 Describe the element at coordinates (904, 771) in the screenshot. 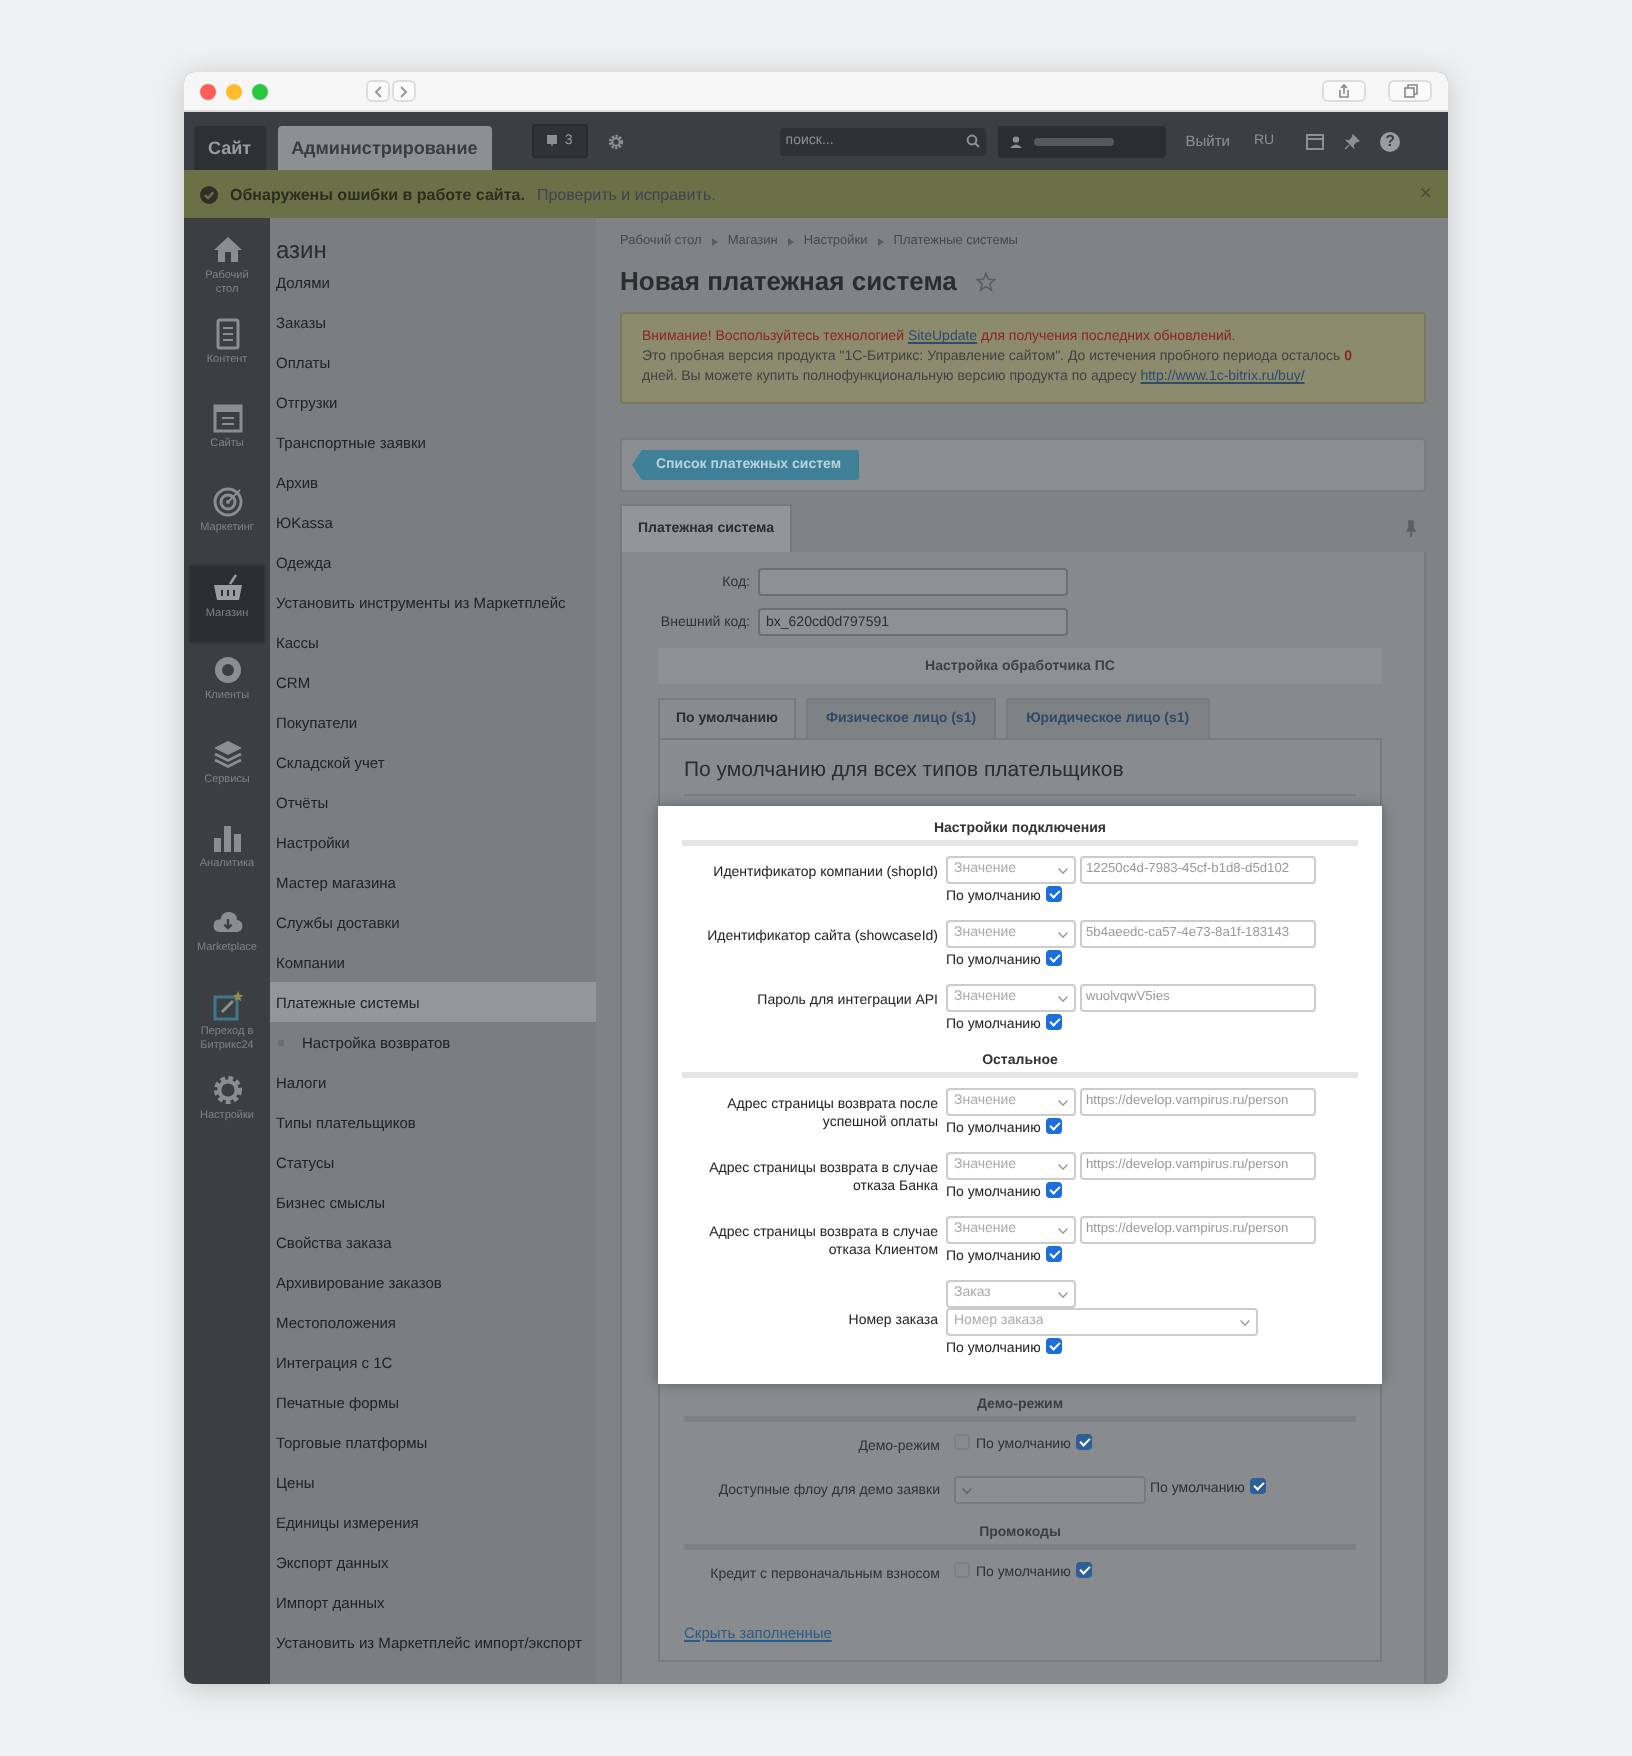

I see `section-heading: По умолчанию для всех типов плательщиков` at that location.